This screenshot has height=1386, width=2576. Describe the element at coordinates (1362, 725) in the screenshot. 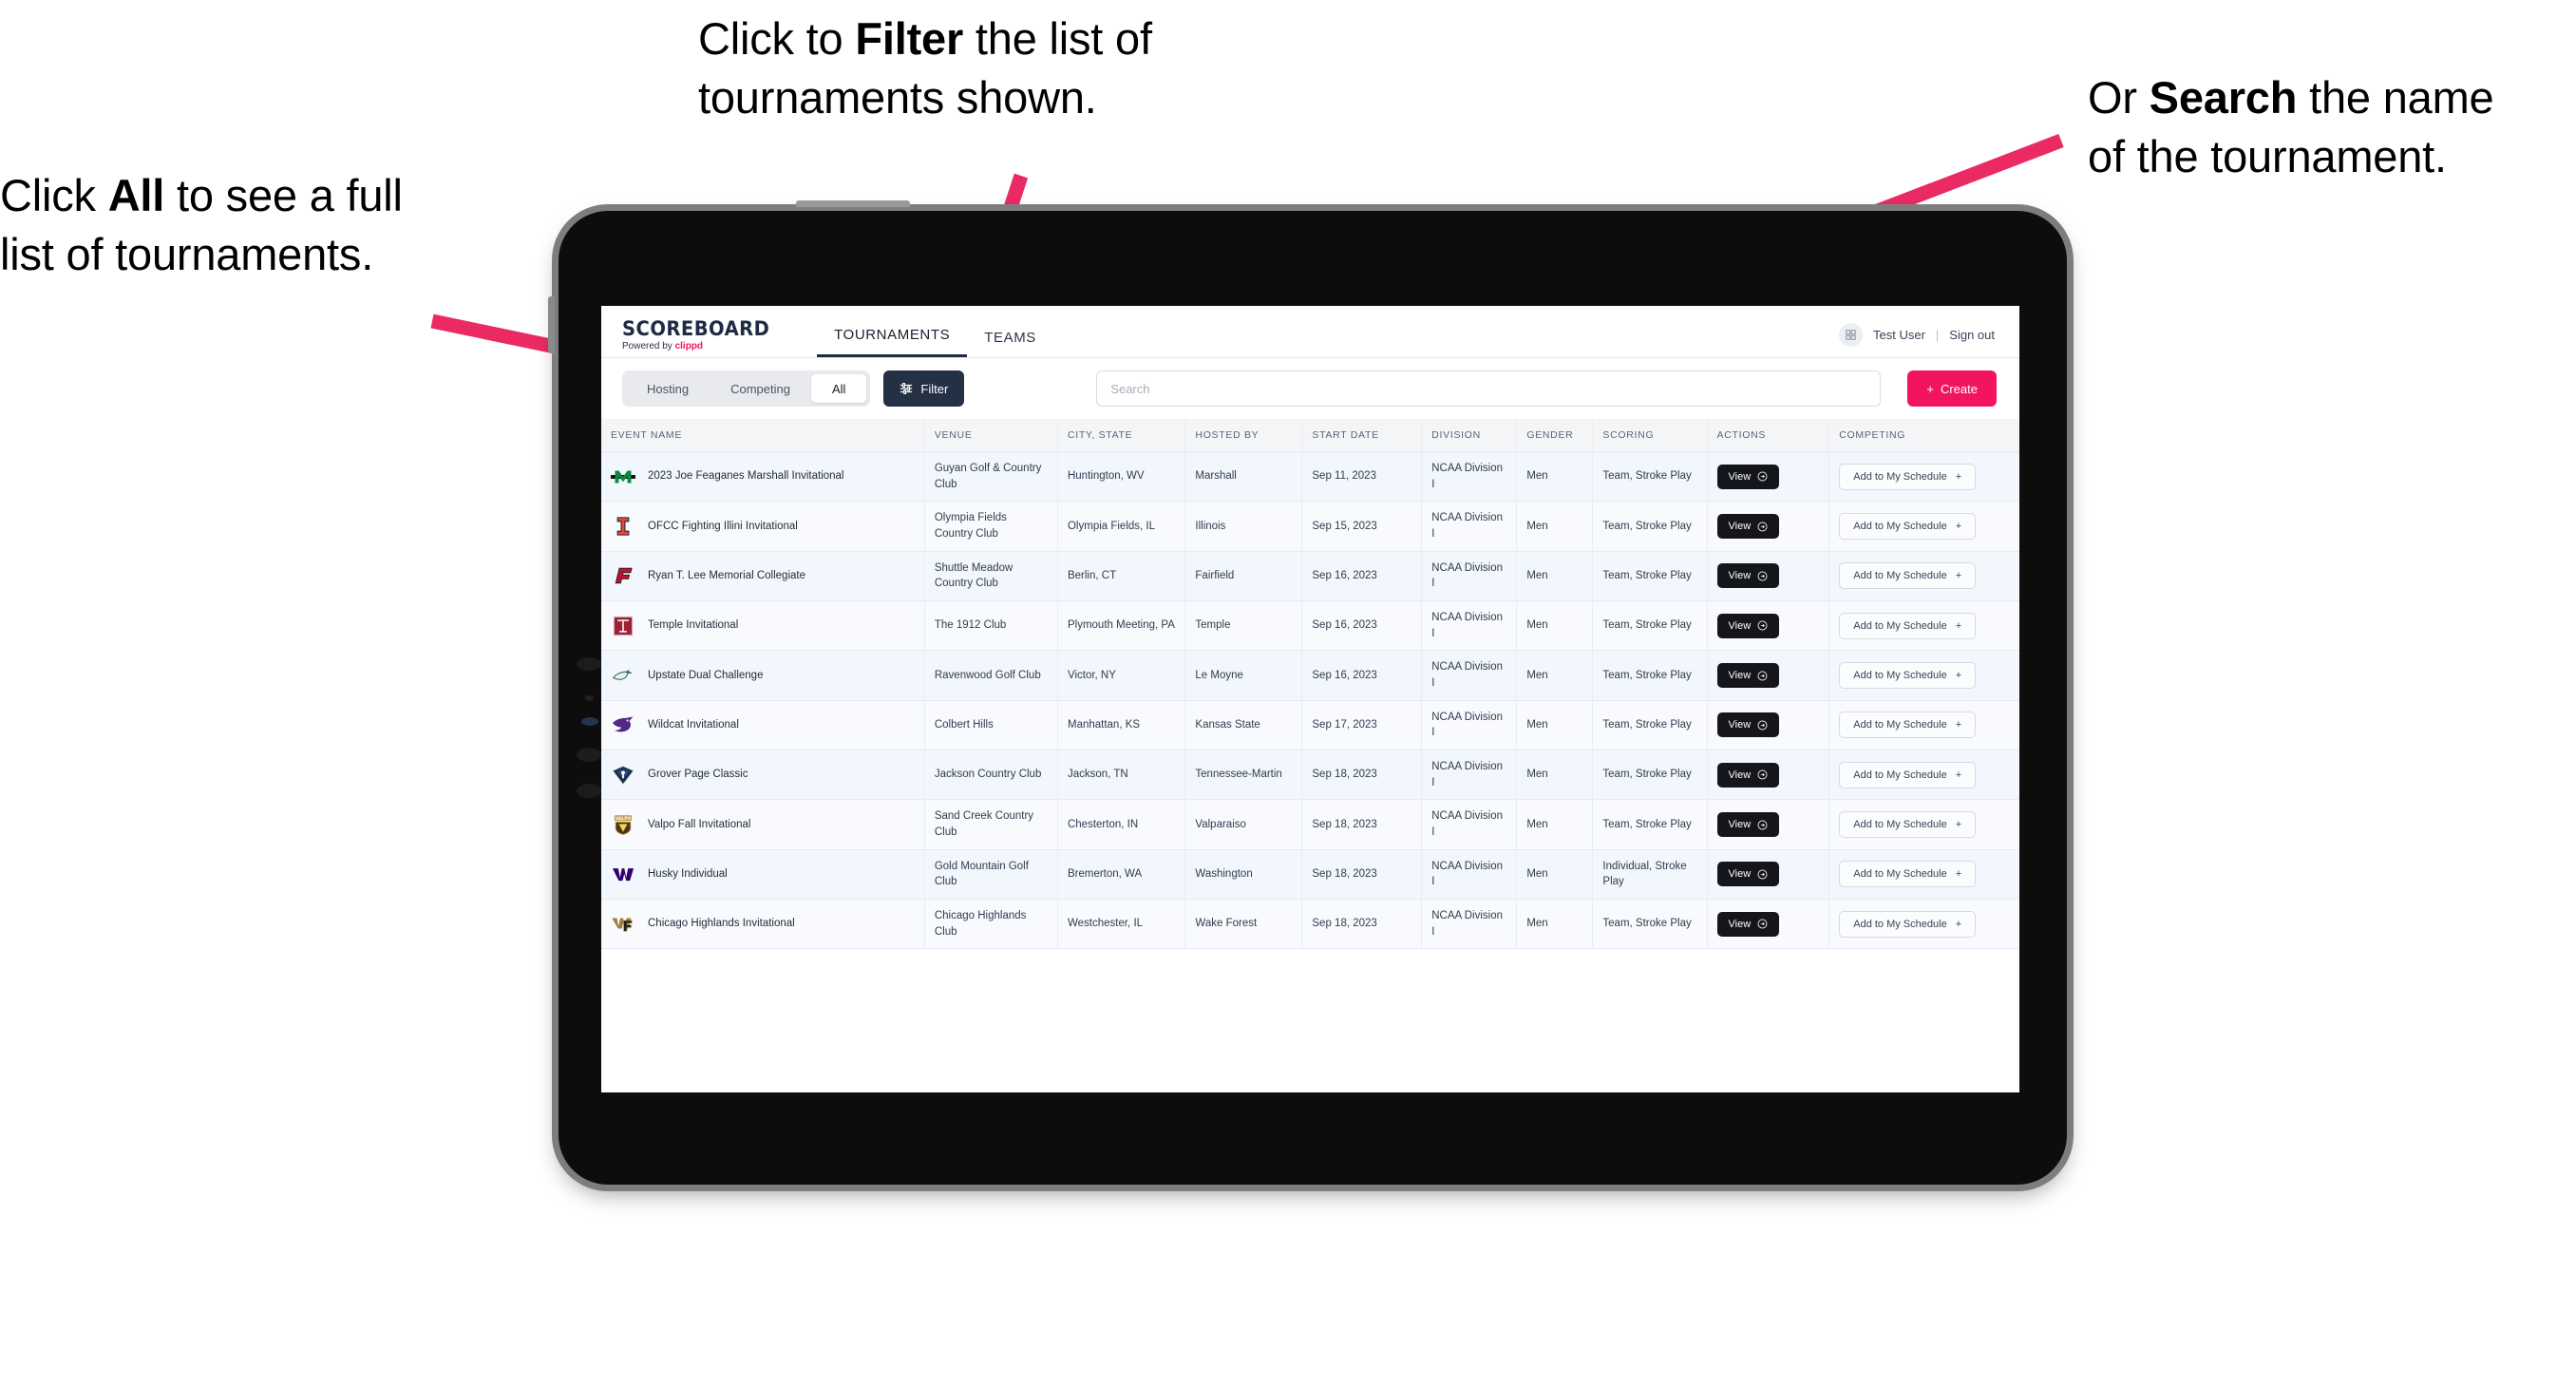

I see `cell-start-date: Sep 17, 2023` at that location.